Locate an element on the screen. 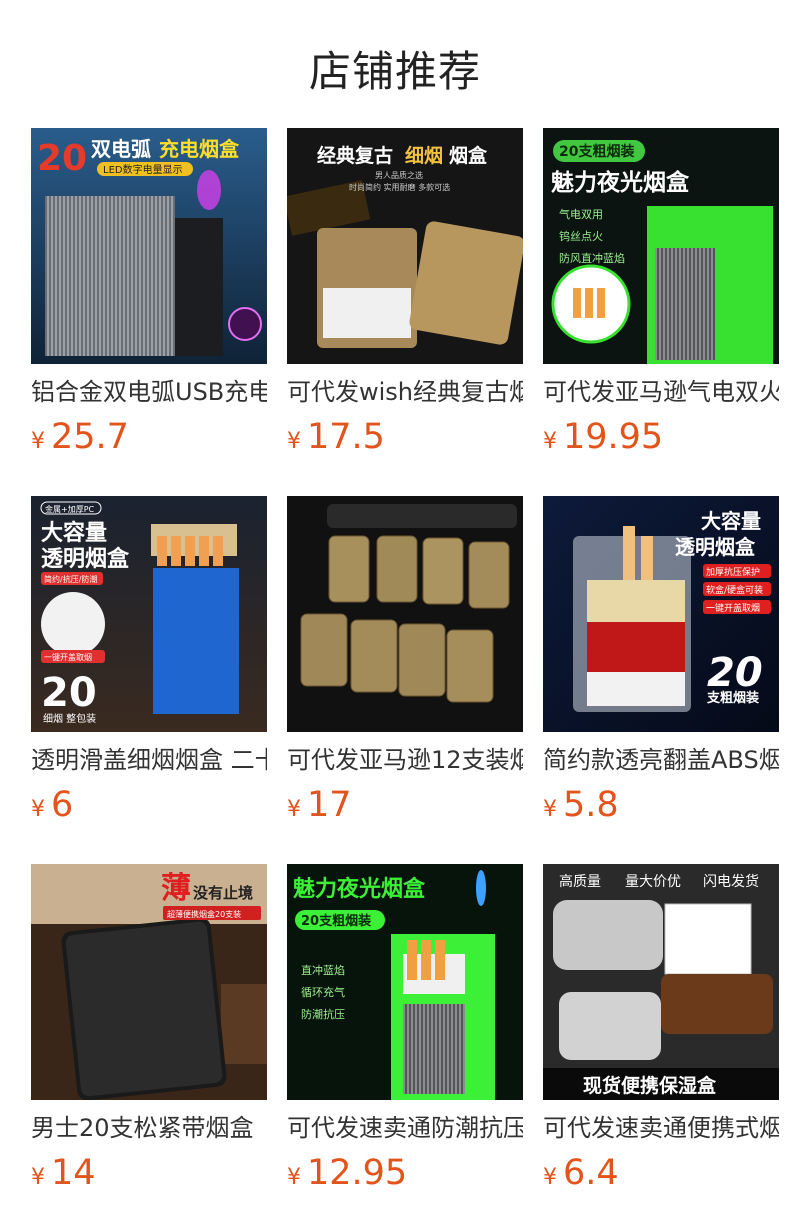 This screenshot has height=1232, width=790. img-text: 防风直冲蓝焰 is located at coordinates (592, 258).